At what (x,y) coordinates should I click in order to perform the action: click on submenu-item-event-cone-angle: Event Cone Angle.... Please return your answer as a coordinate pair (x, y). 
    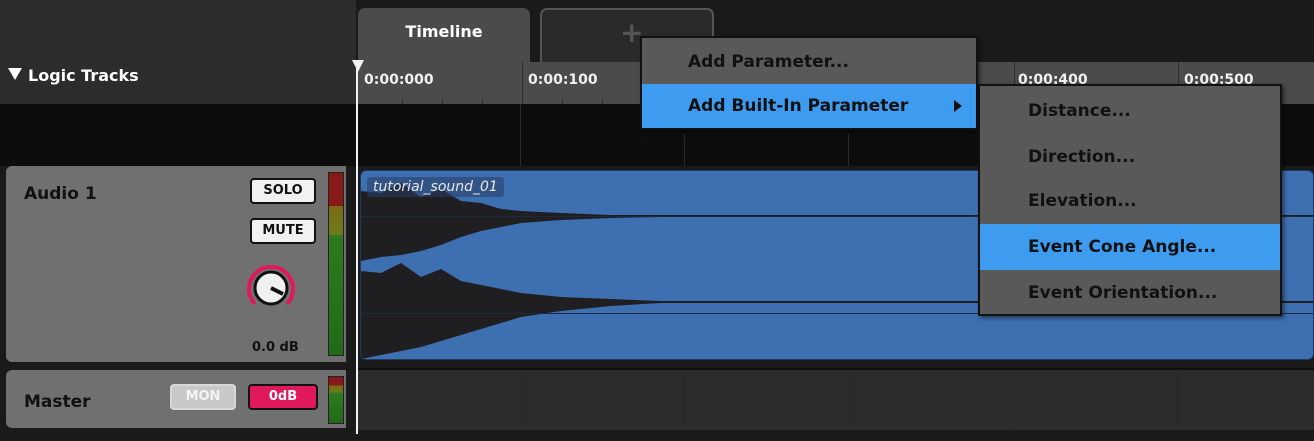
    Looking at the image, I should click on (1130, 247).